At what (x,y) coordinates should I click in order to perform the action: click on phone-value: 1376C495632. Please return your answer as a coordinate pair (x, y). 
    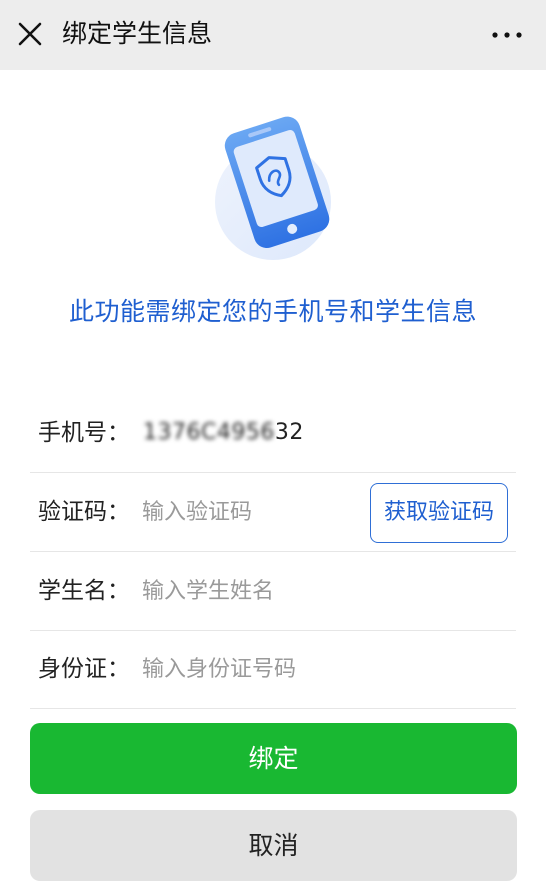
    Looking at the image, I should click on (223, 433).